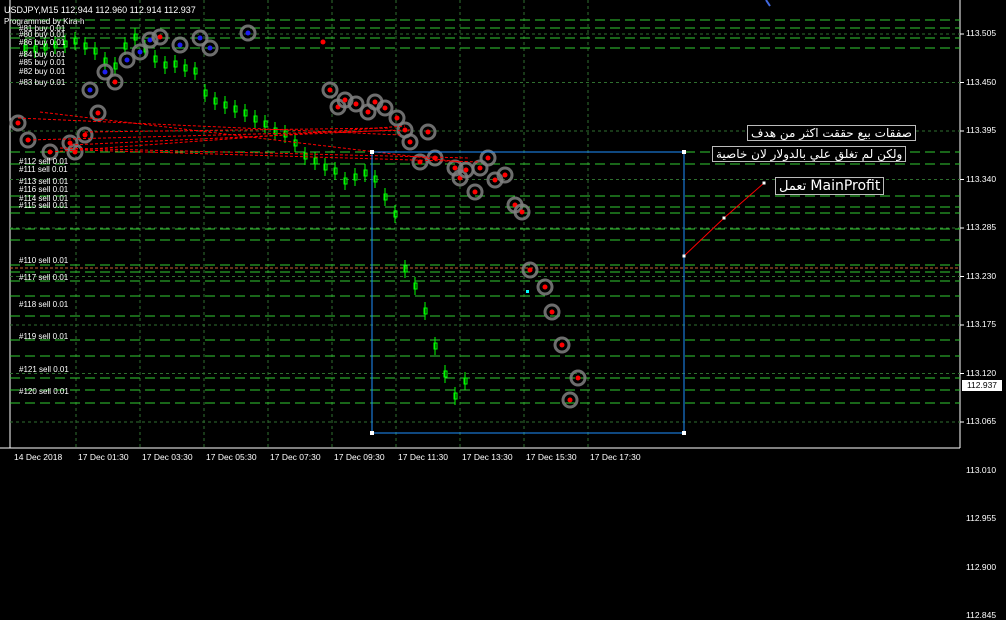 The image size is (1006, 620). I want to click on price-tick-label: 112.845, so click(981, 615).